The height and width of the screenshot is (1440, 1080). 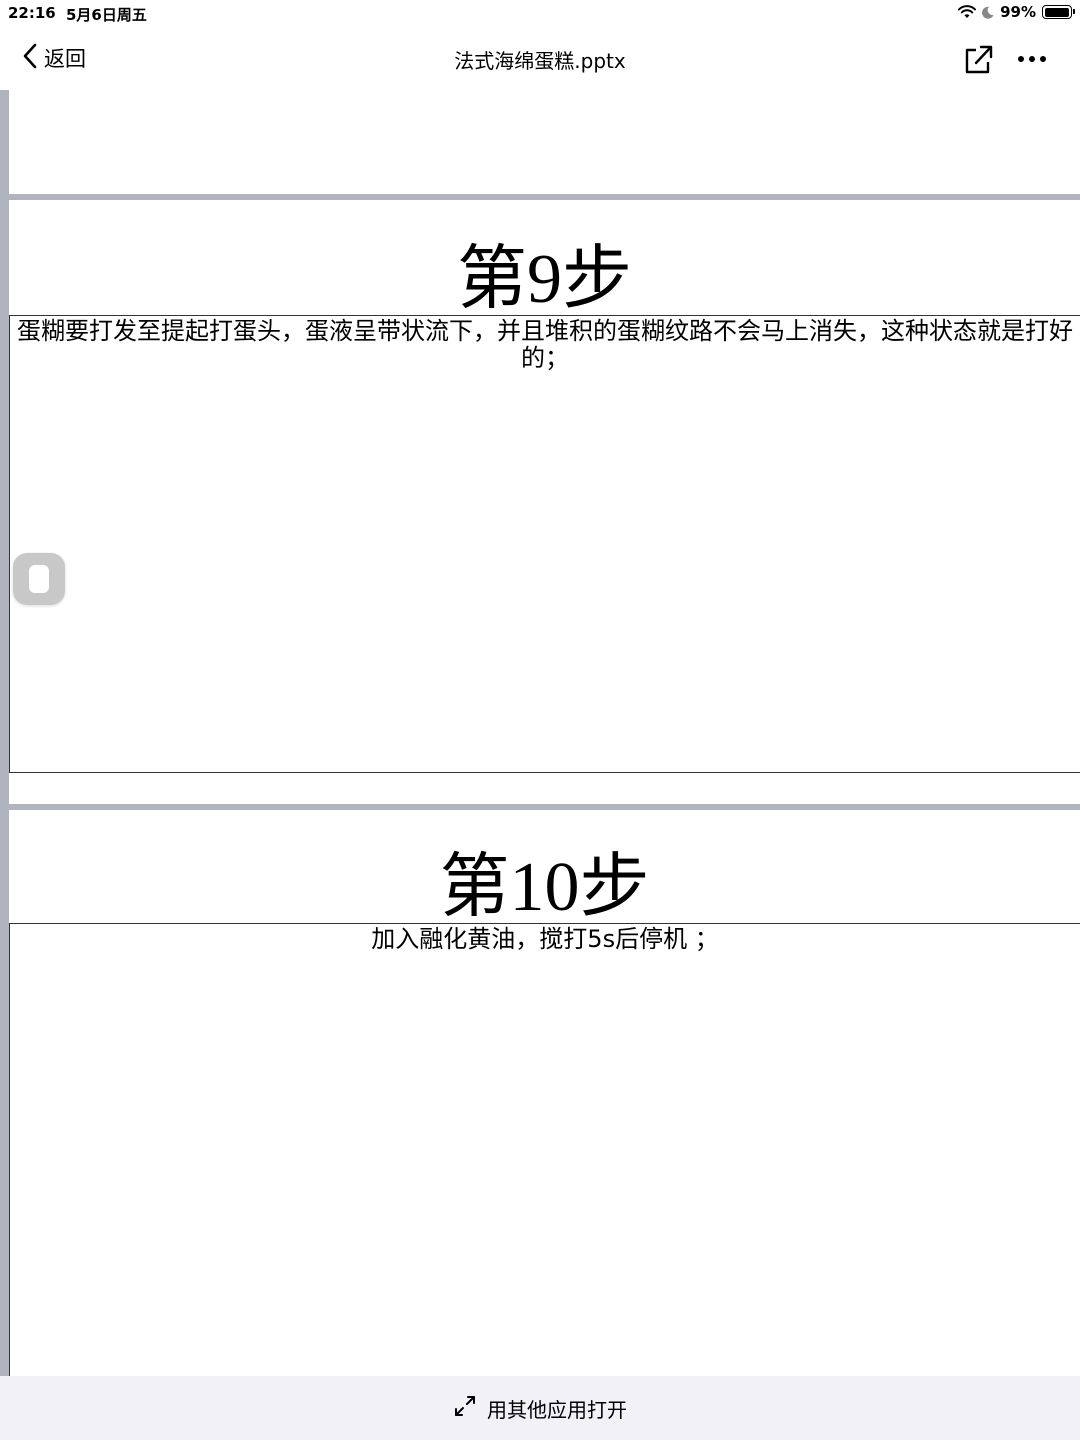 I want to click on assistive-touch-icon, so click(x=39, y=579).